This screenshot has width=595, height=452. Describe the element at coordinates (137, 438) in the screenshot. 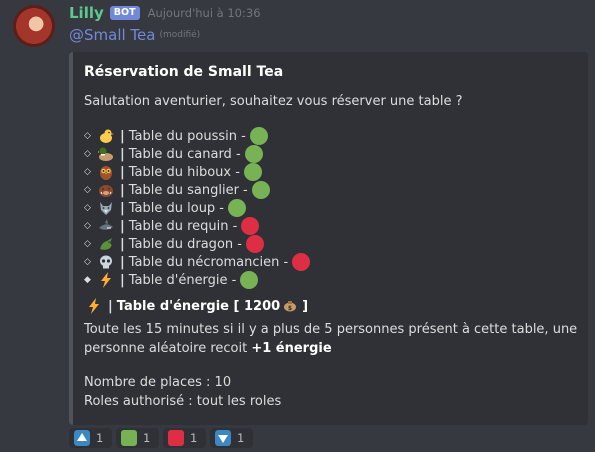

I see `reaction-green: 1` at that location.